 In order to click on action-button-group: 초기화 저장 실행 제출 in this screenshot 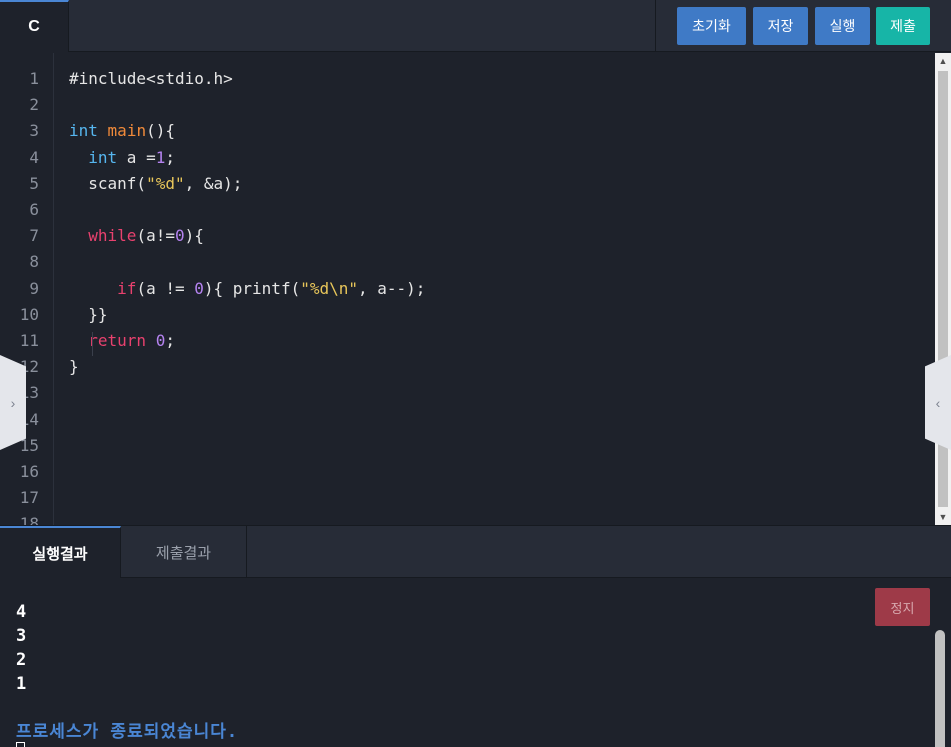, I will do `click(803, 26)`.